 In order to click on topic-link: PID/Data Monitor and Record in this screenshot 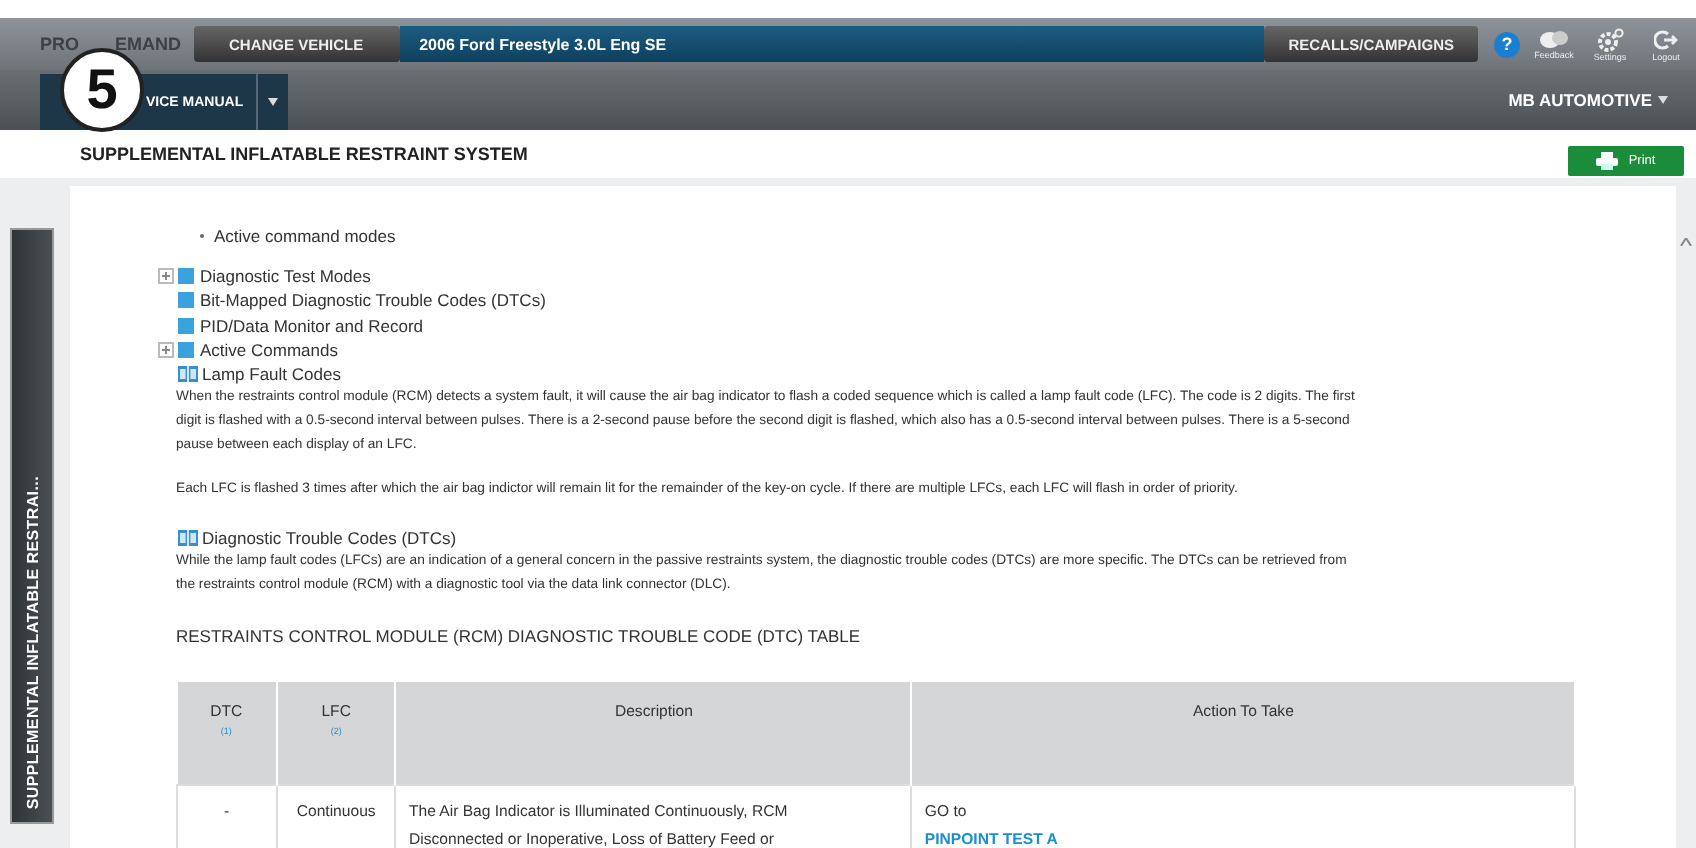, I will do `click(311, 325)`.